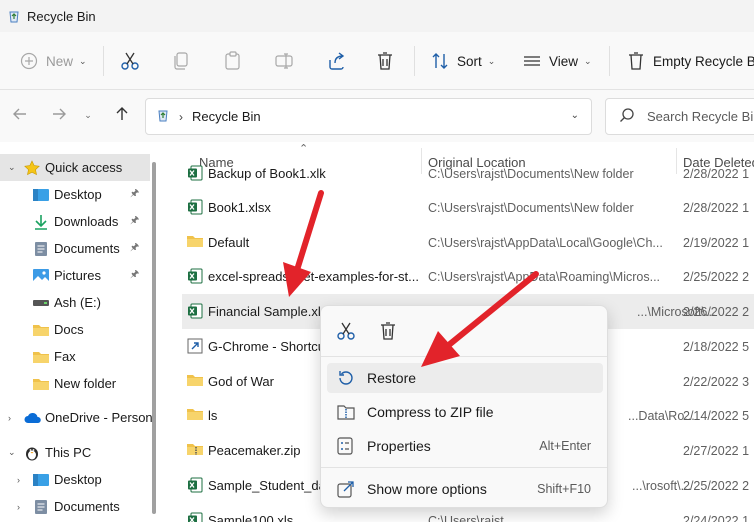 The width and height of the screenshot is (754, 522). I want to click on annotation-arrow-restore, so click(480, 319).